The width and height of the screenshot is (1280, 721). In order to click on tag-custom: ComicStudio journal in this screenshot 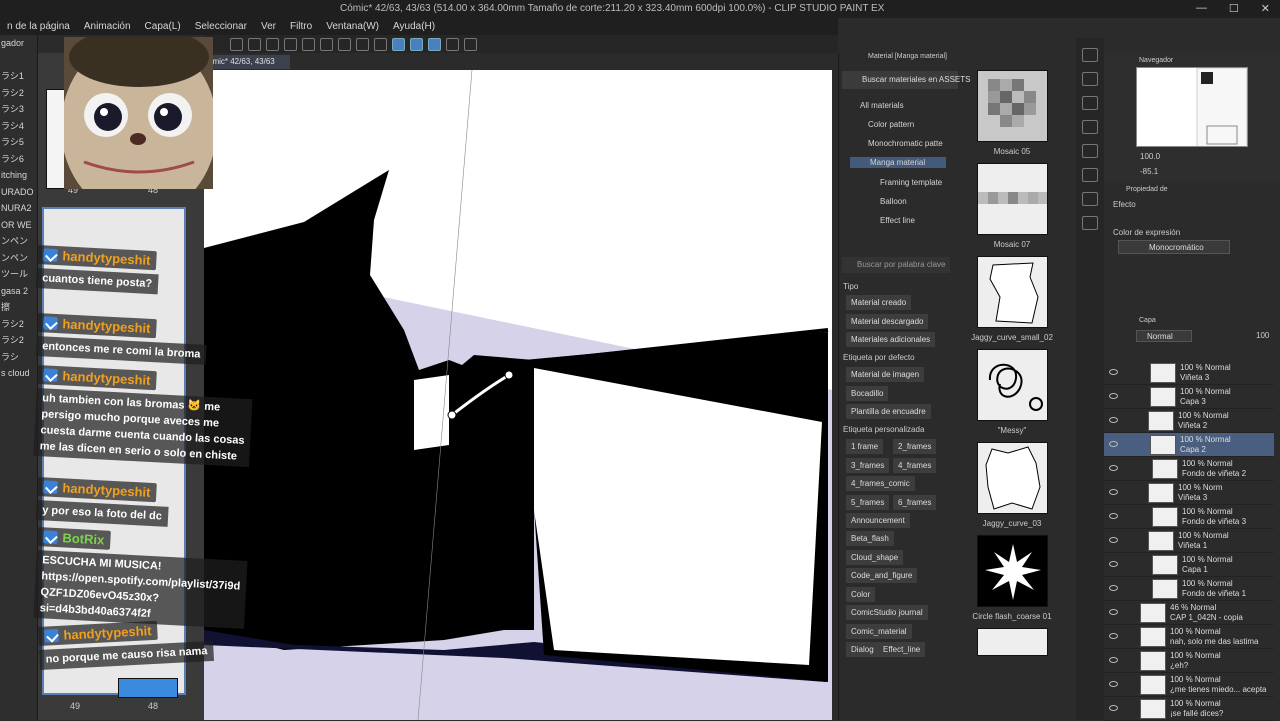, I will do `click(887, 612)`.